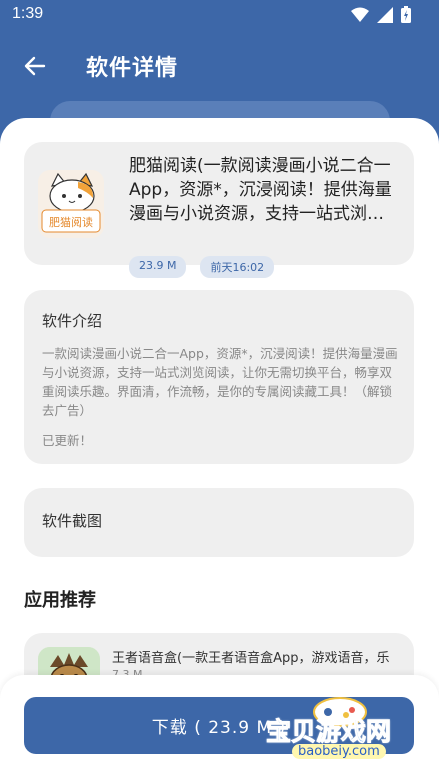 Image resolution: width=439 pixels, height=780 pixels. Describe the element at coordinates (60, 600) in the screenshot. I see `recommend-heading: 应用推荐` at that location.